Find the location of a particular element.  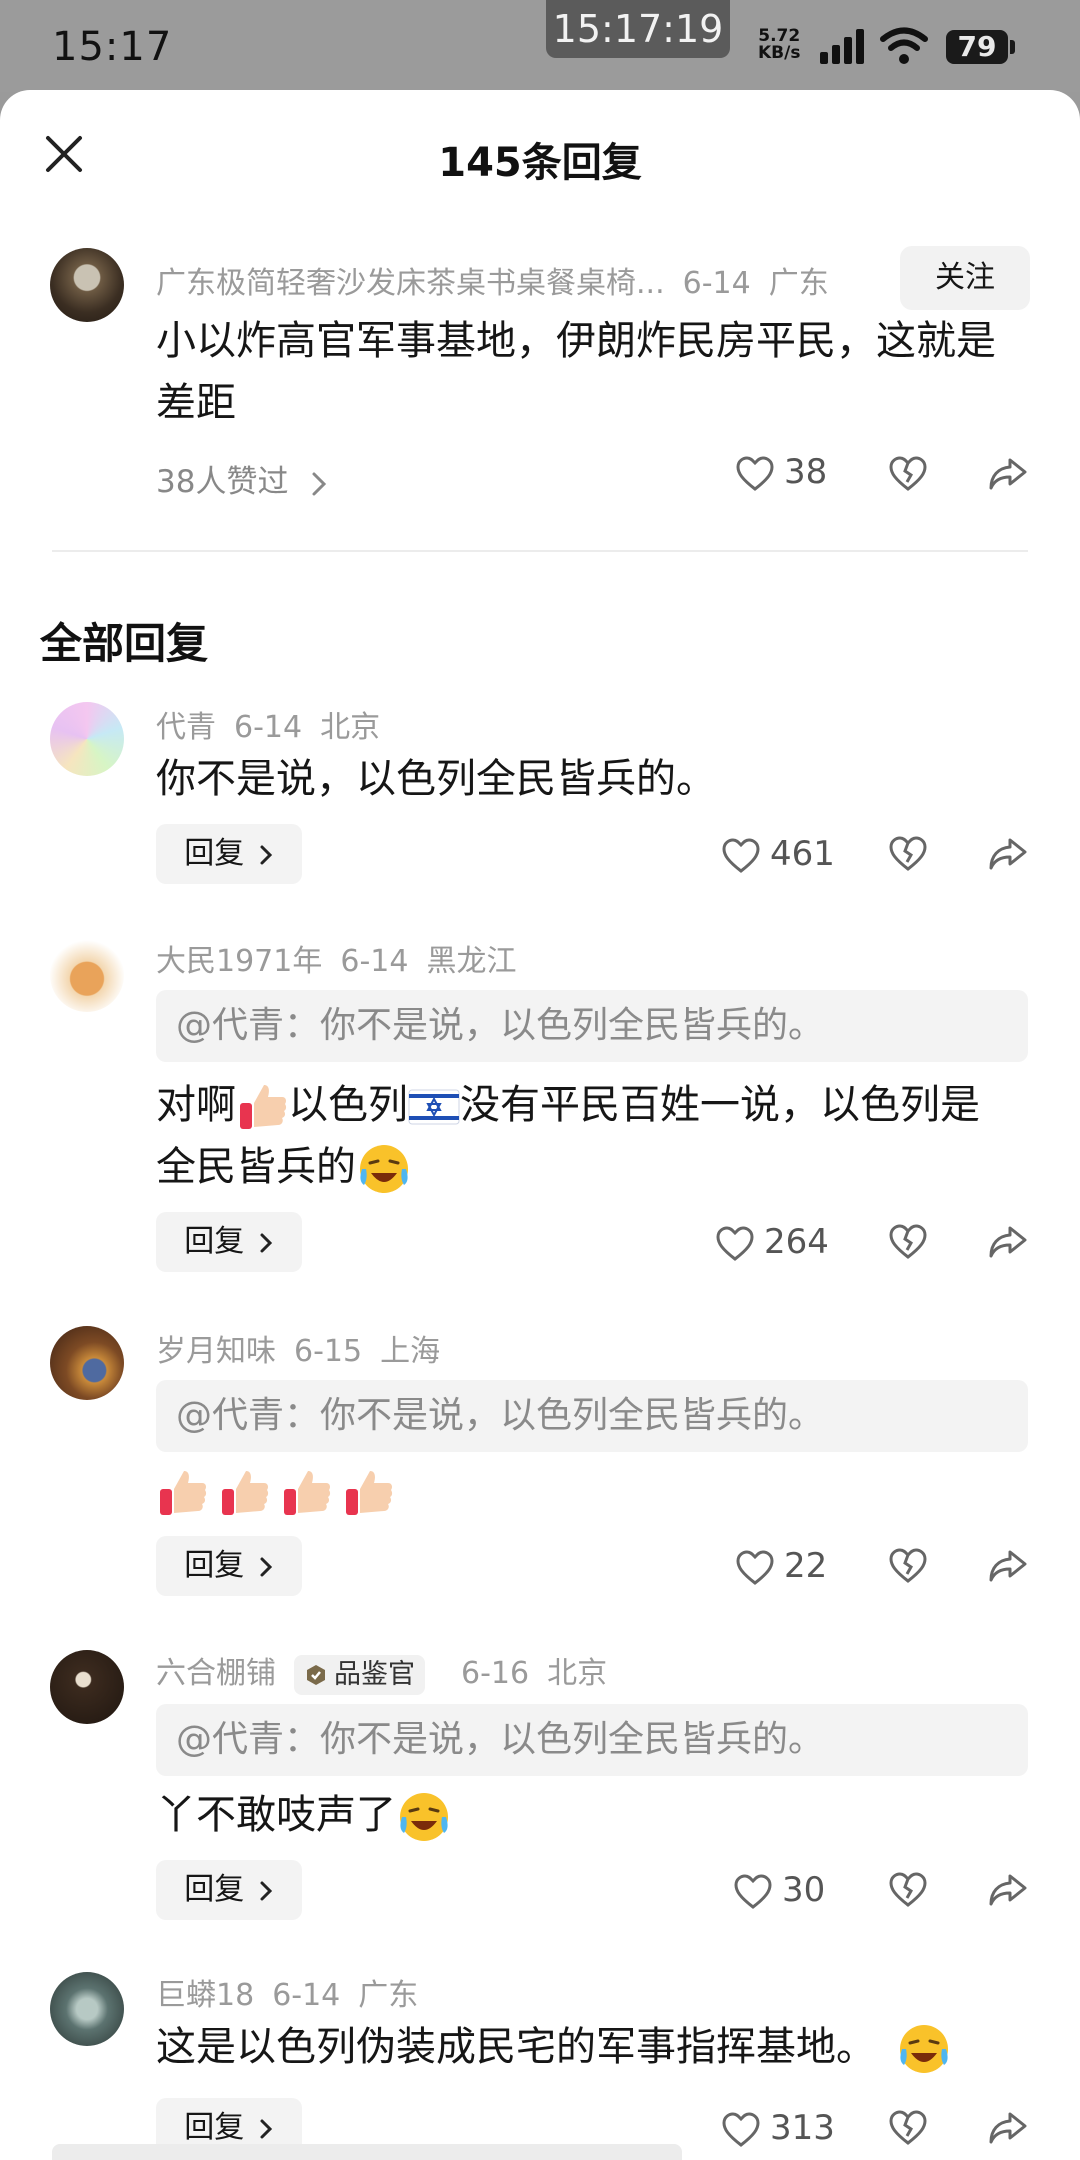

like-button: 313 is located at coordinates (778, 2128).